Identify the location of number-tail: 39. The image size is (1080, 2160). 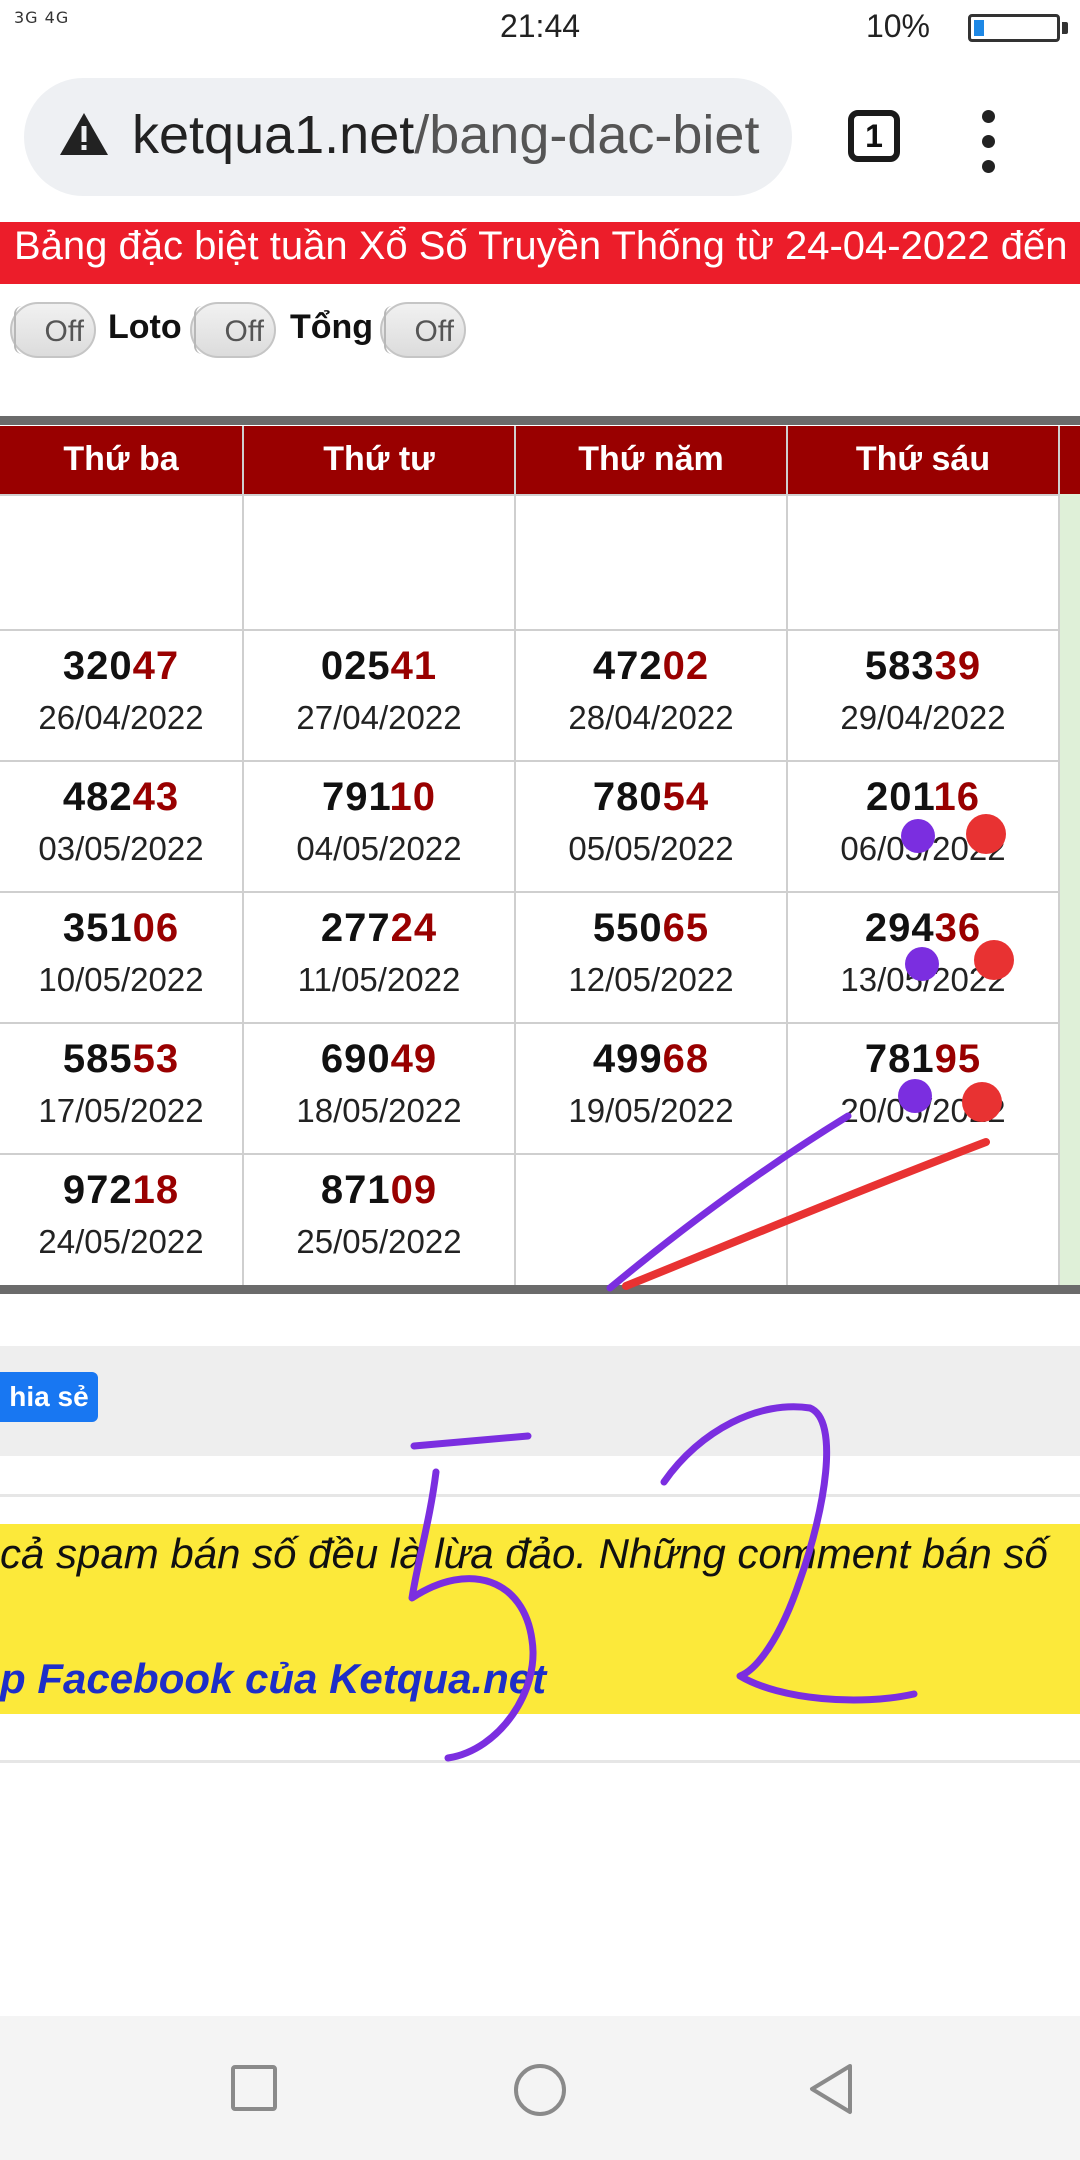
(958, 666).